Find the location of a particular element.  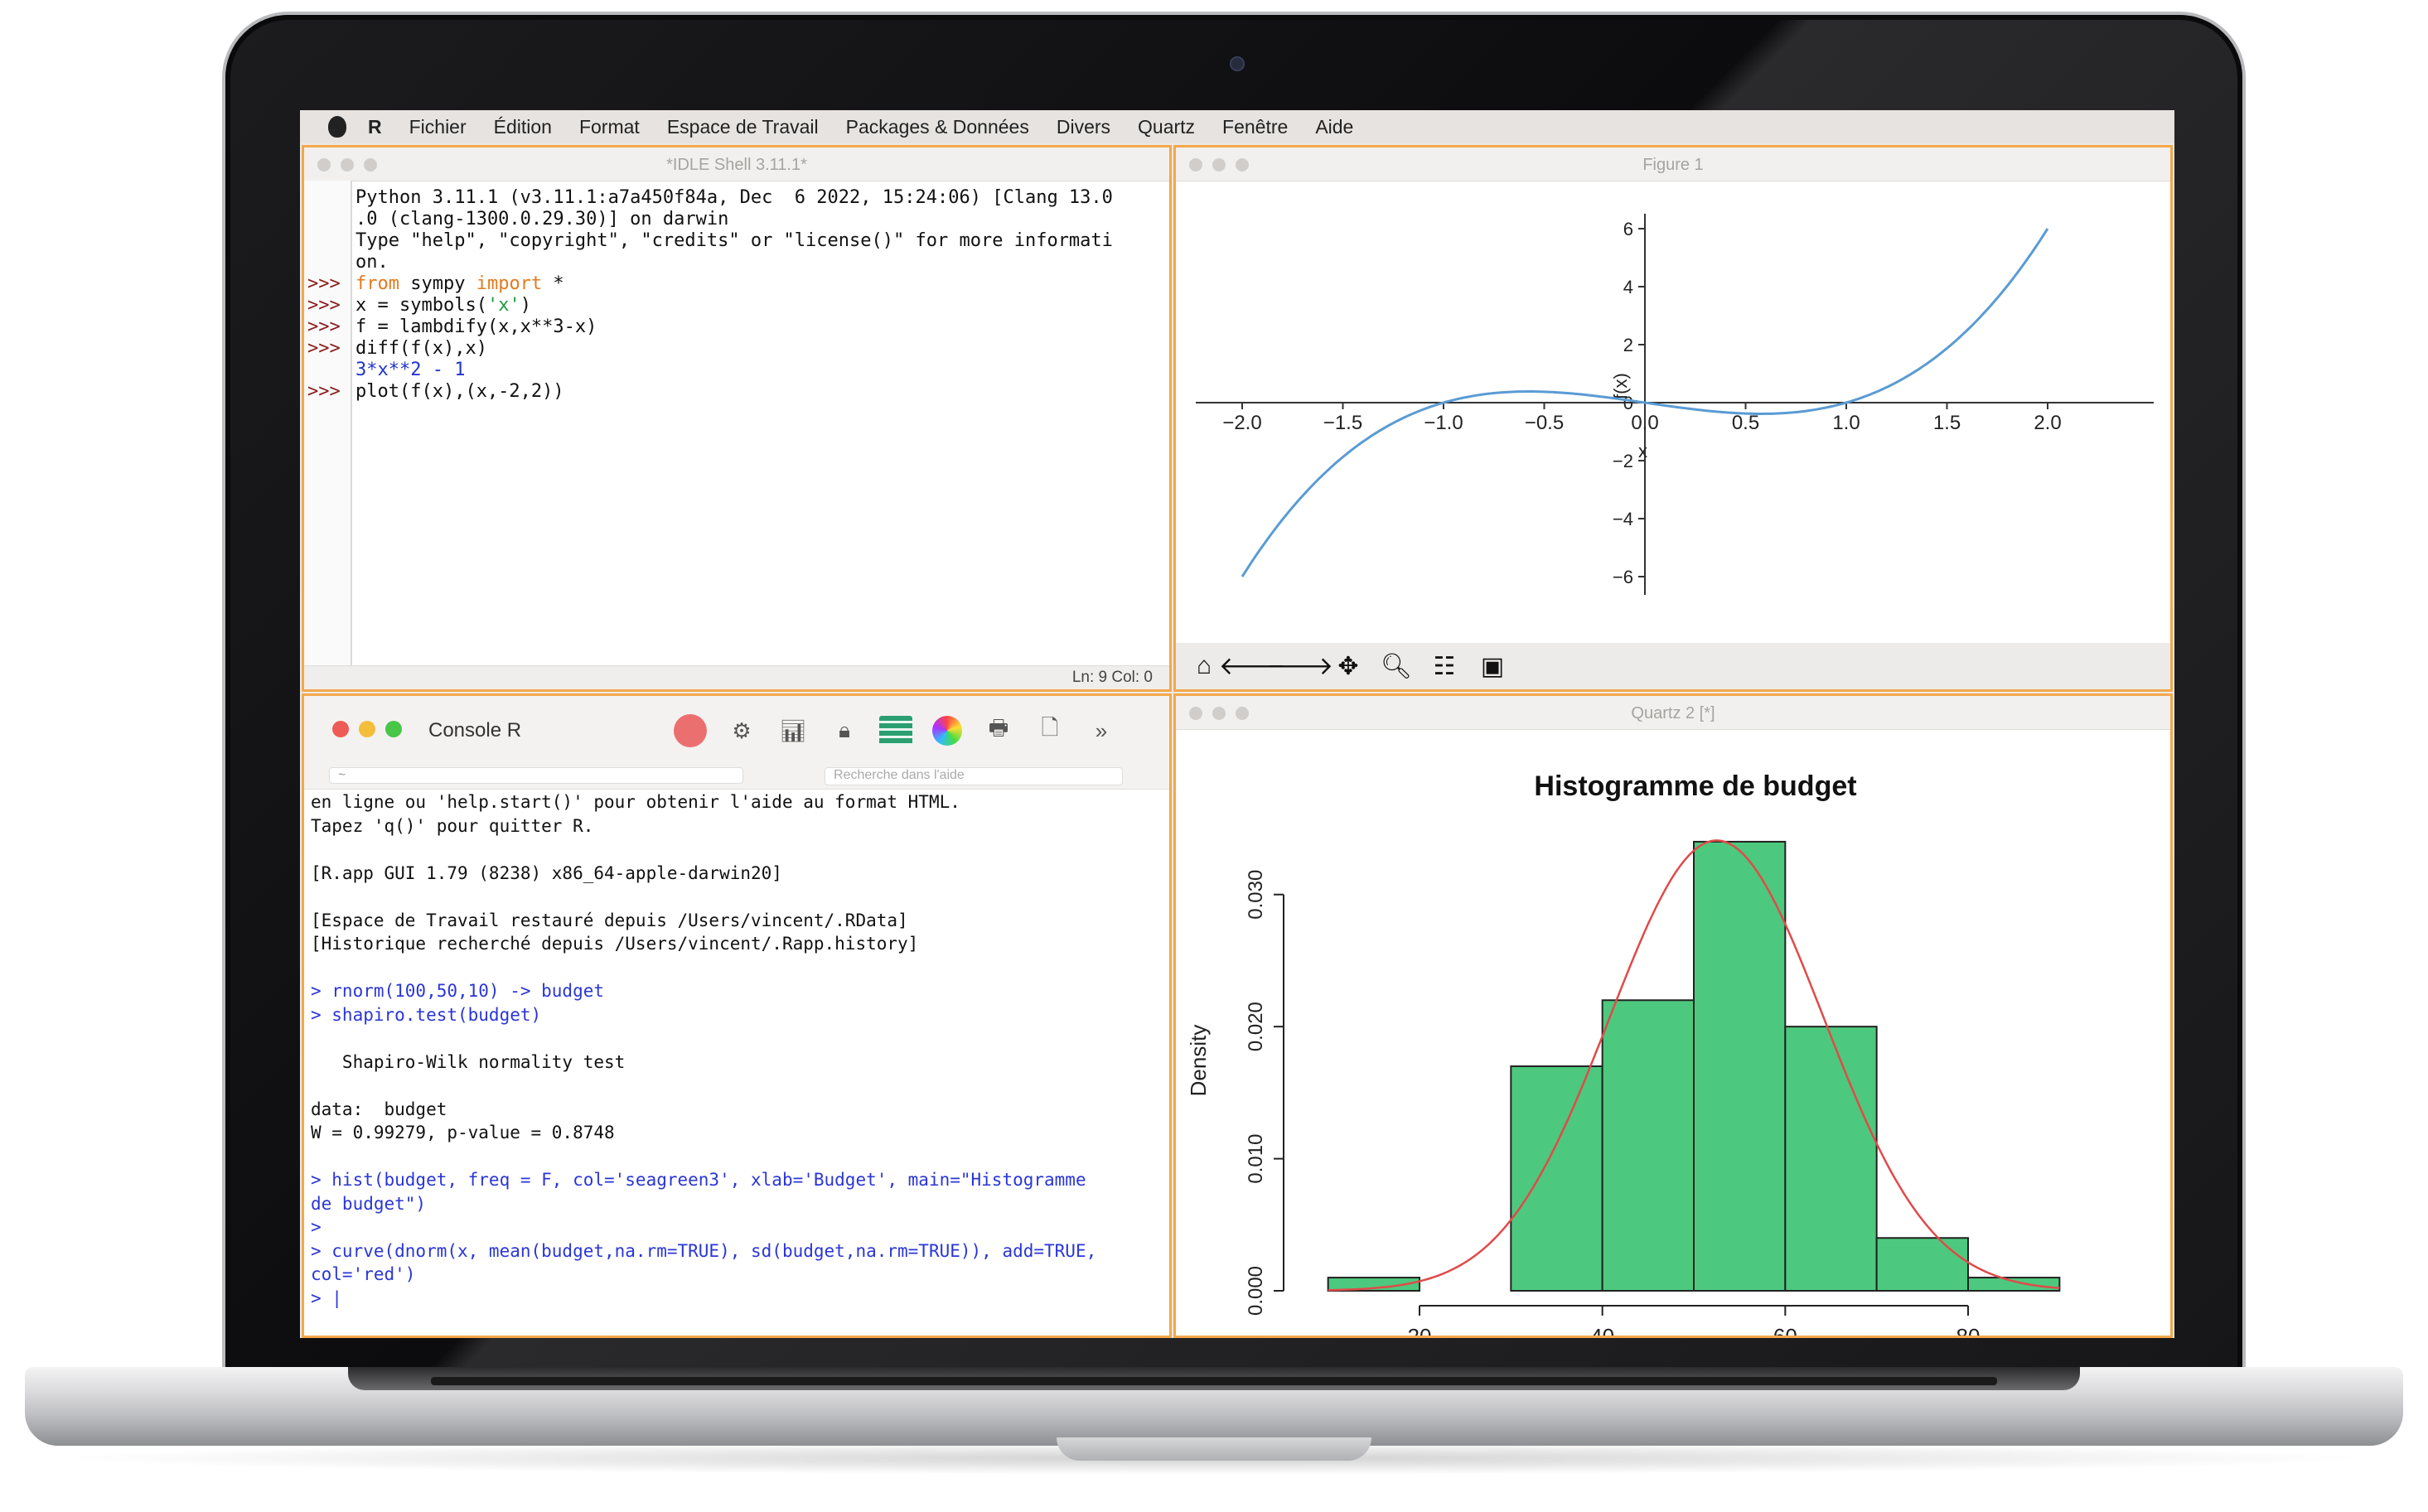

x-tick-label: 0.0 is located at coordinates (1644, 423).